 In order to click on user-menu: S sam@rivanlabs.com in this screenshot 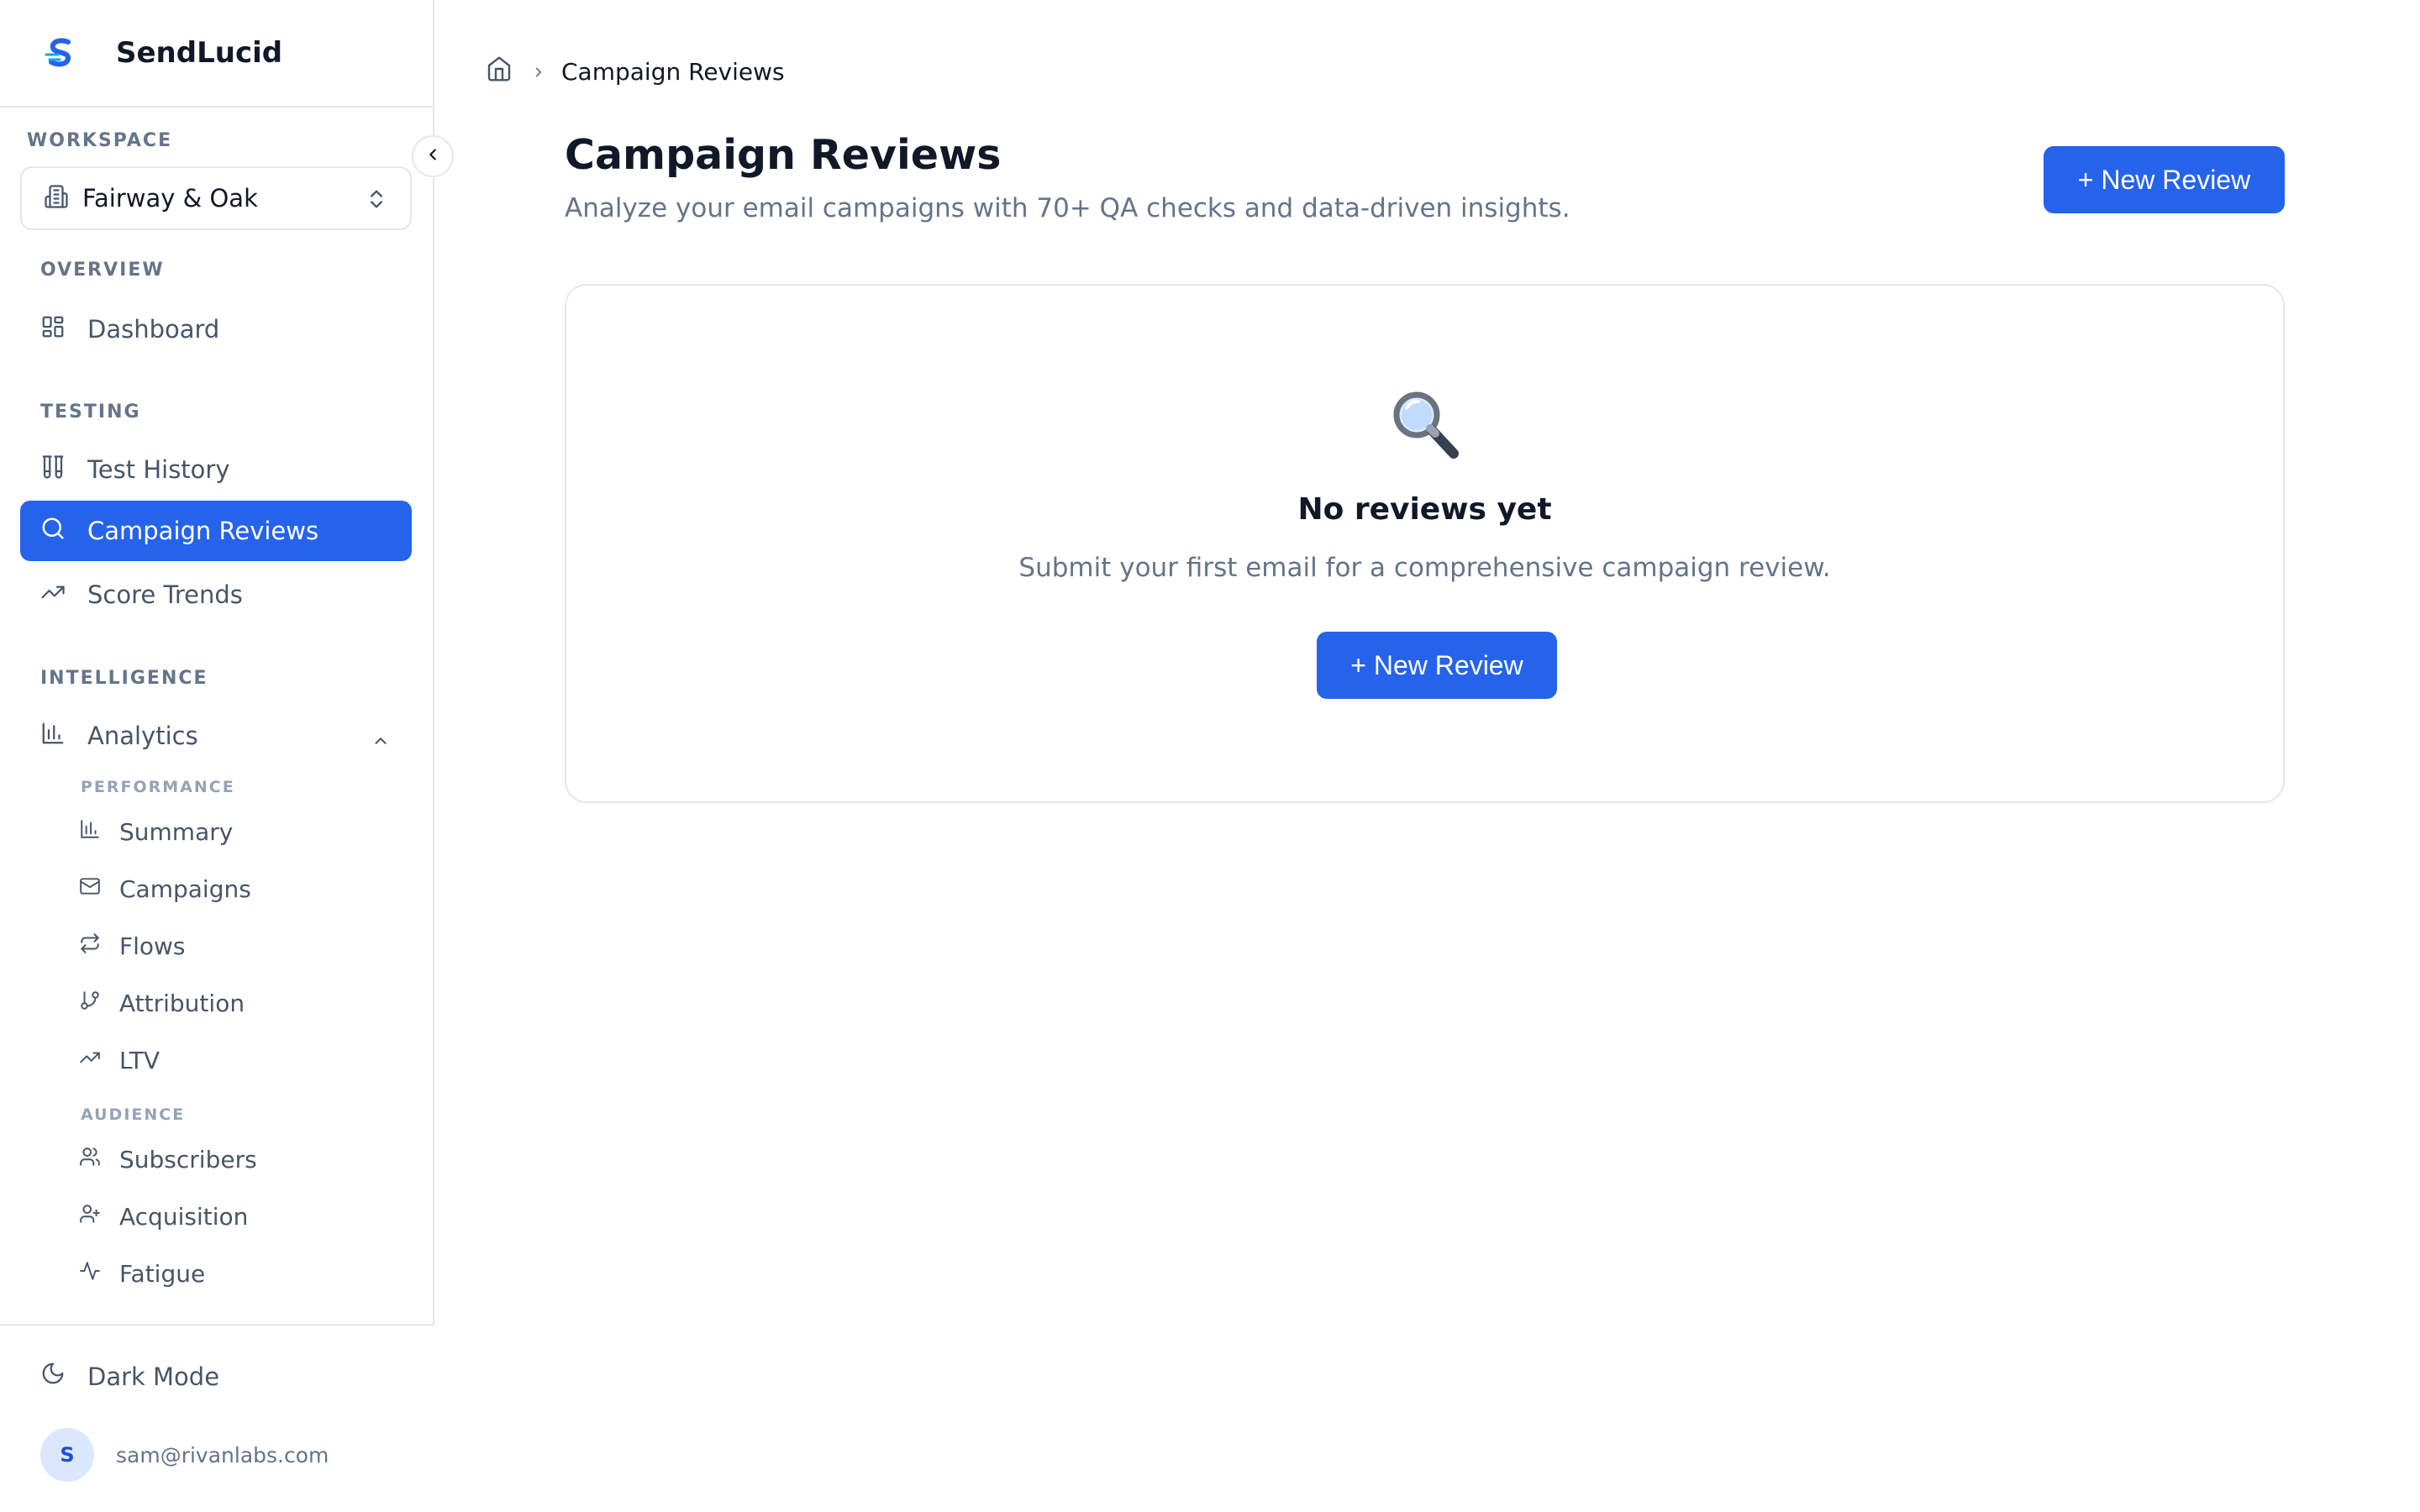, I will do `click(184, 1455)`.